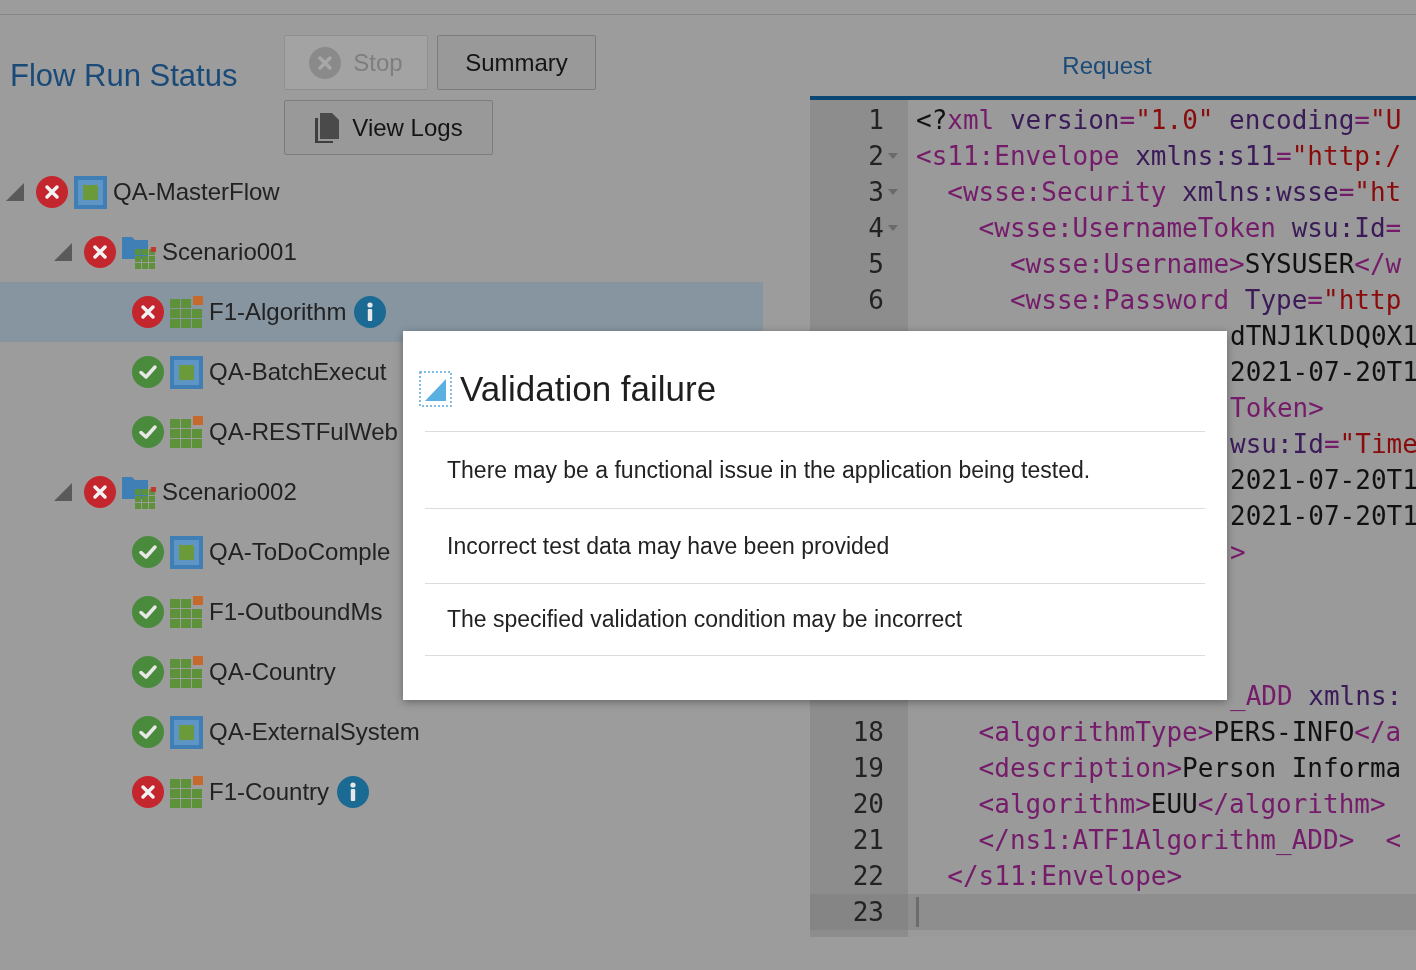 This screenshot has height=970, width=1416. What do you see at coordinates (876, 120) in the screenshot?
I see `line-number: 1` at bounding box center [876, 120].